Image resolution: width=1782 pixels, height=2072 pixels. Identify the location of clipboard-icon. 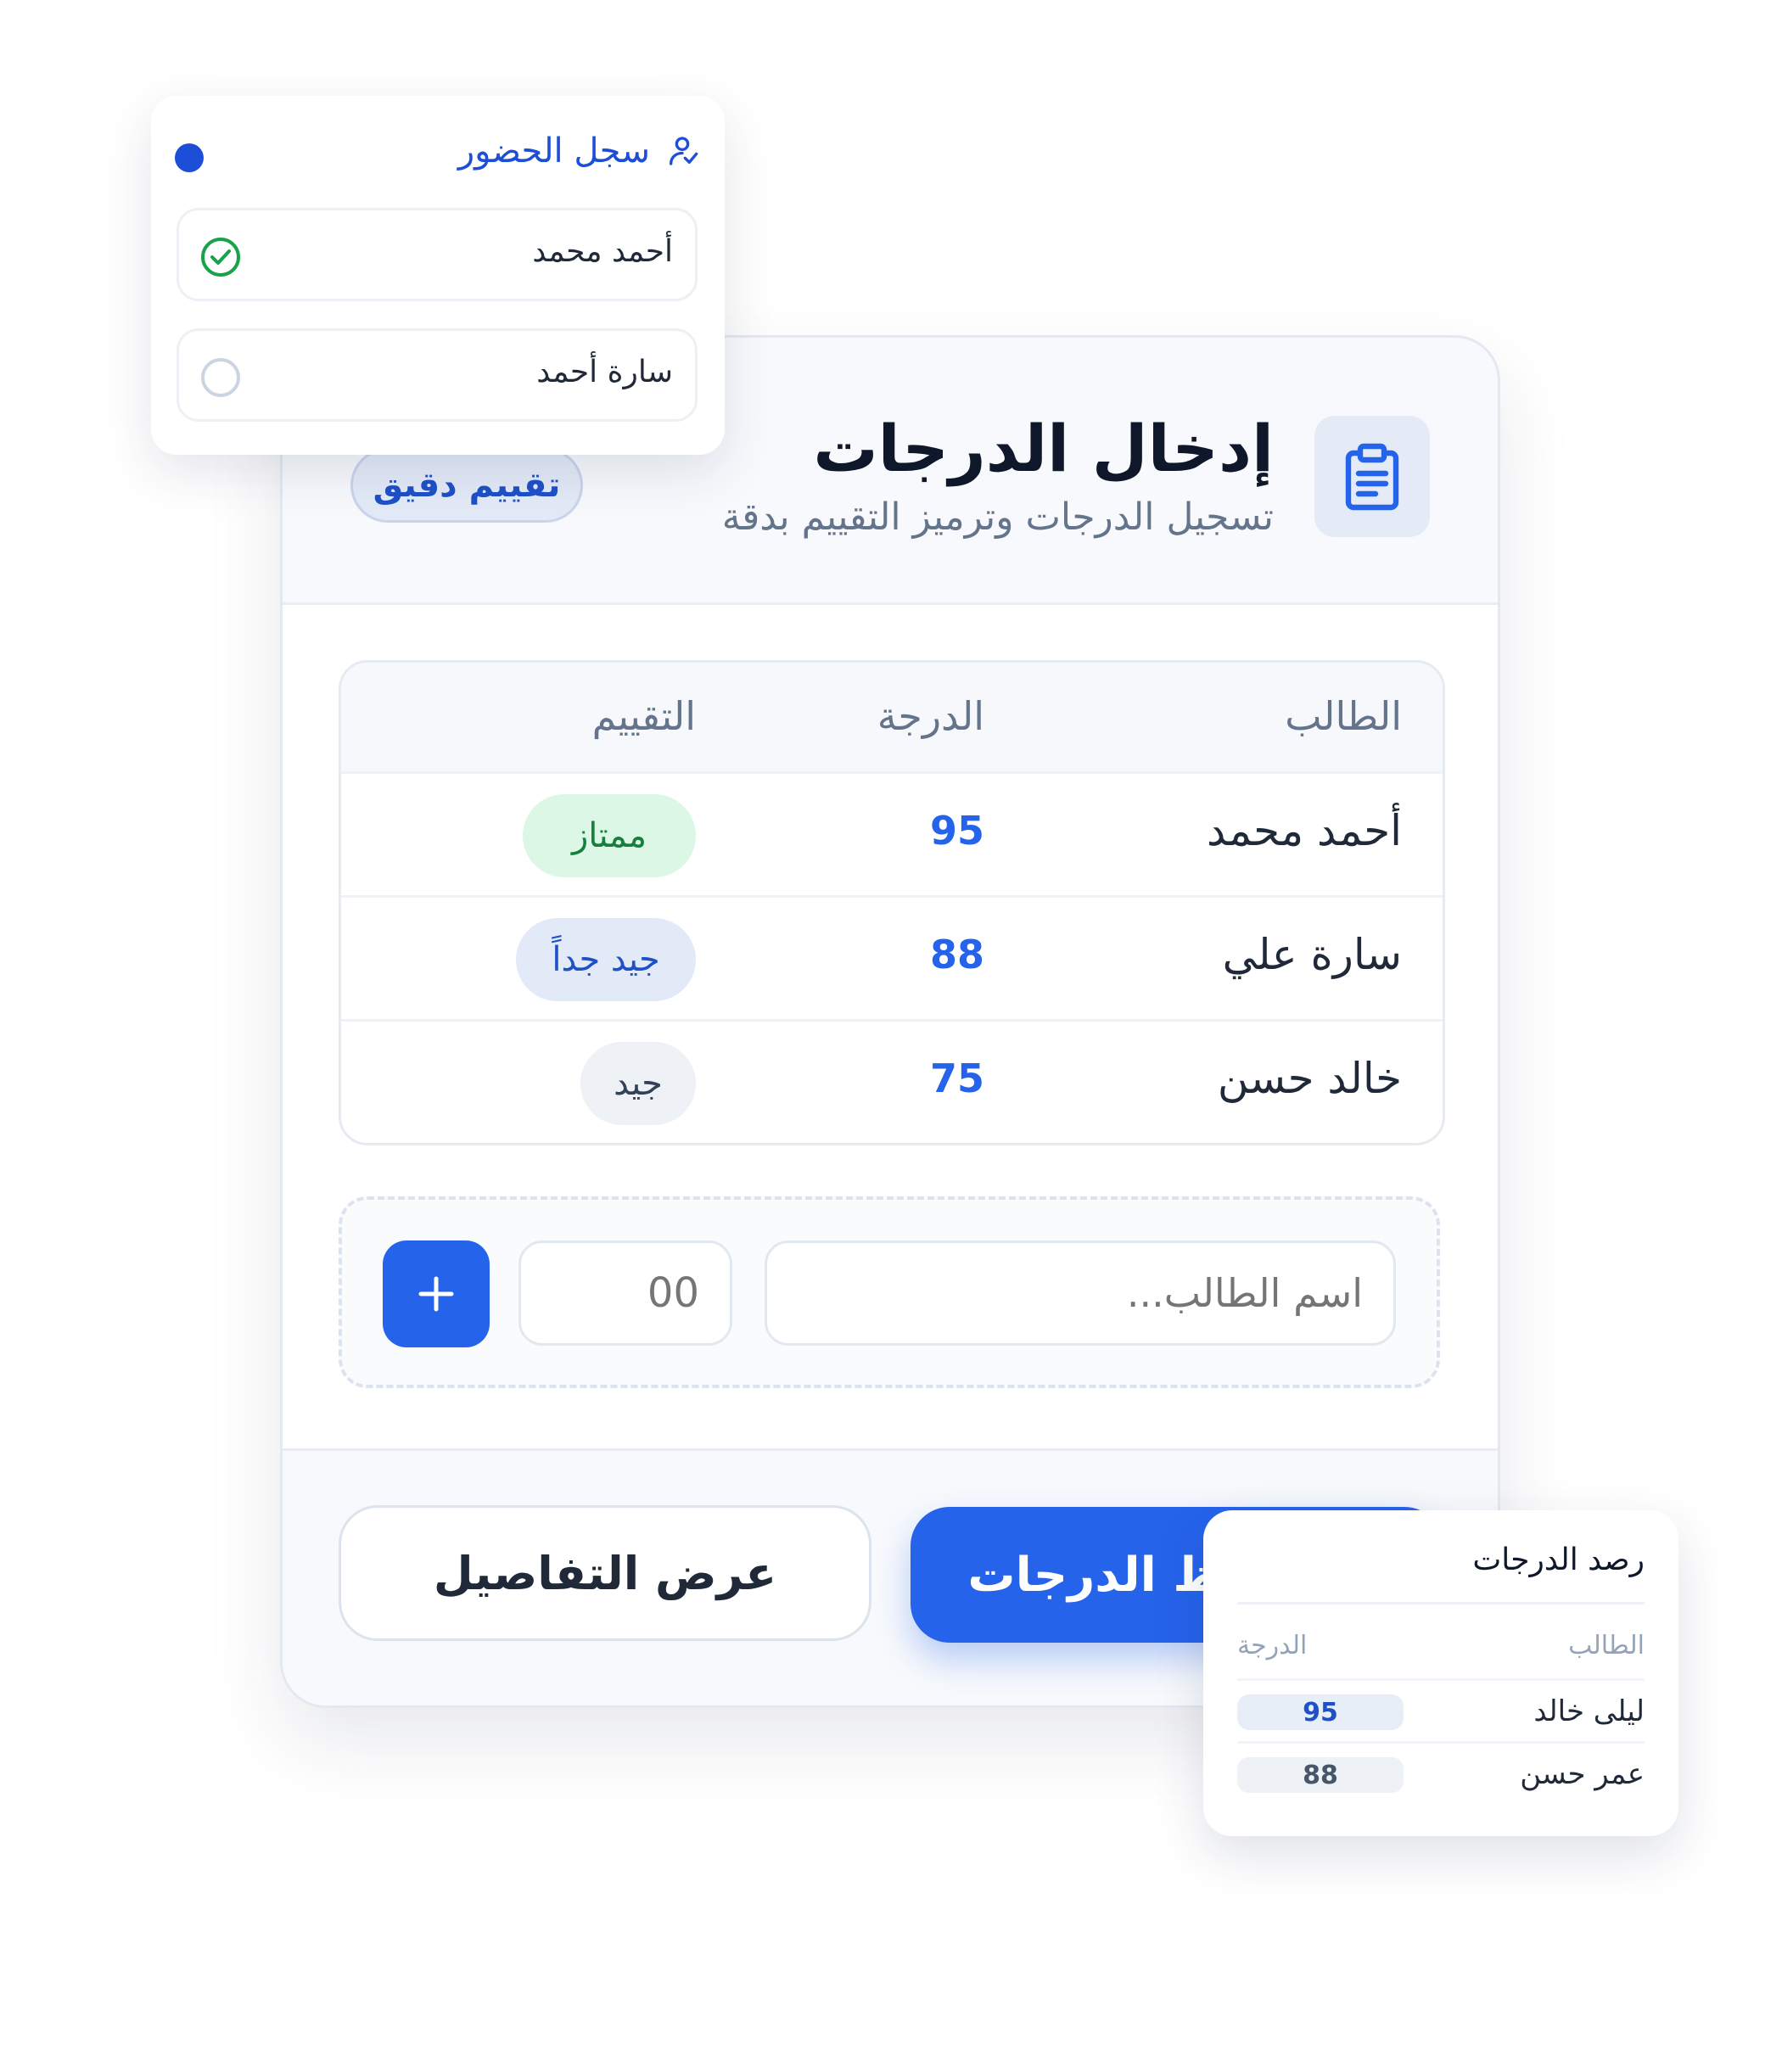
(1372, 477).